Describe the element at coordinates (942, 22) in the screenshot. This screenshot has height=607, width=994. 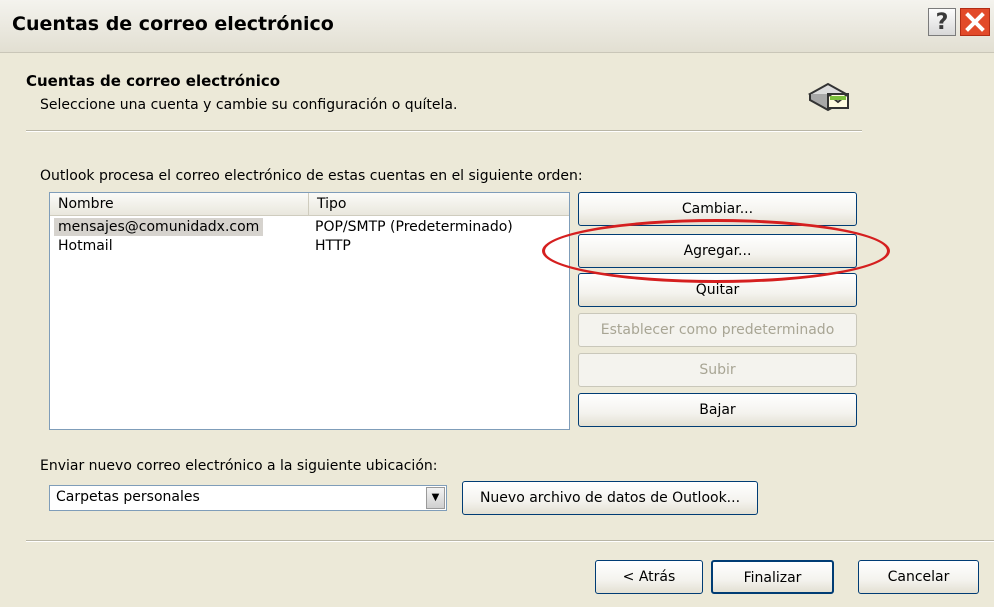
I see `help-button: ?` at that location.